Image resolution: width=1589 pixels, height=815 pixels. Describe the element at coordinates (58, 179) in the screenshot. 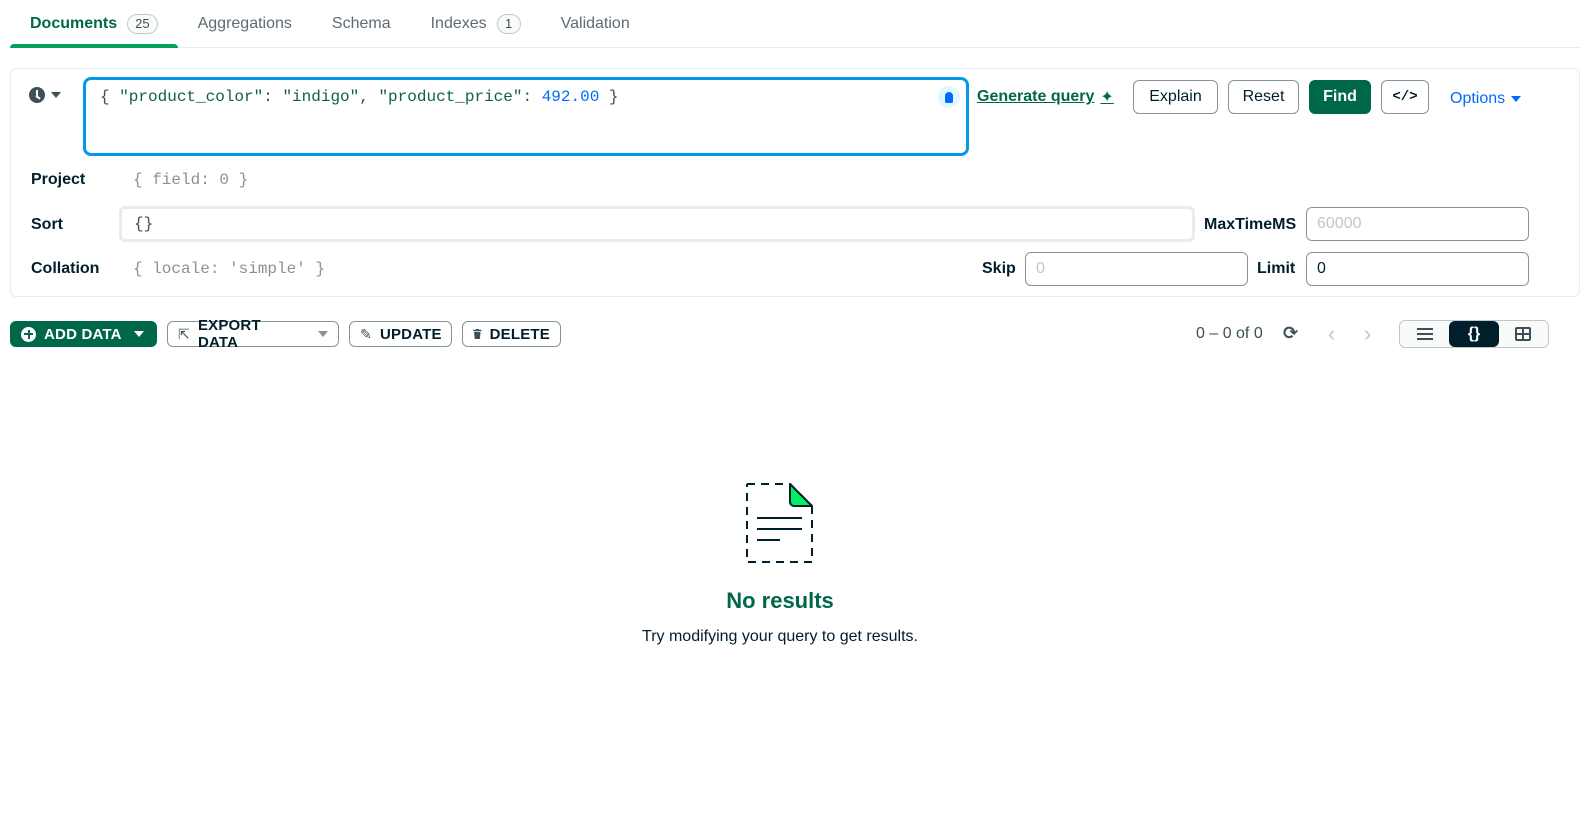

I see `project-label: Project` at that location.